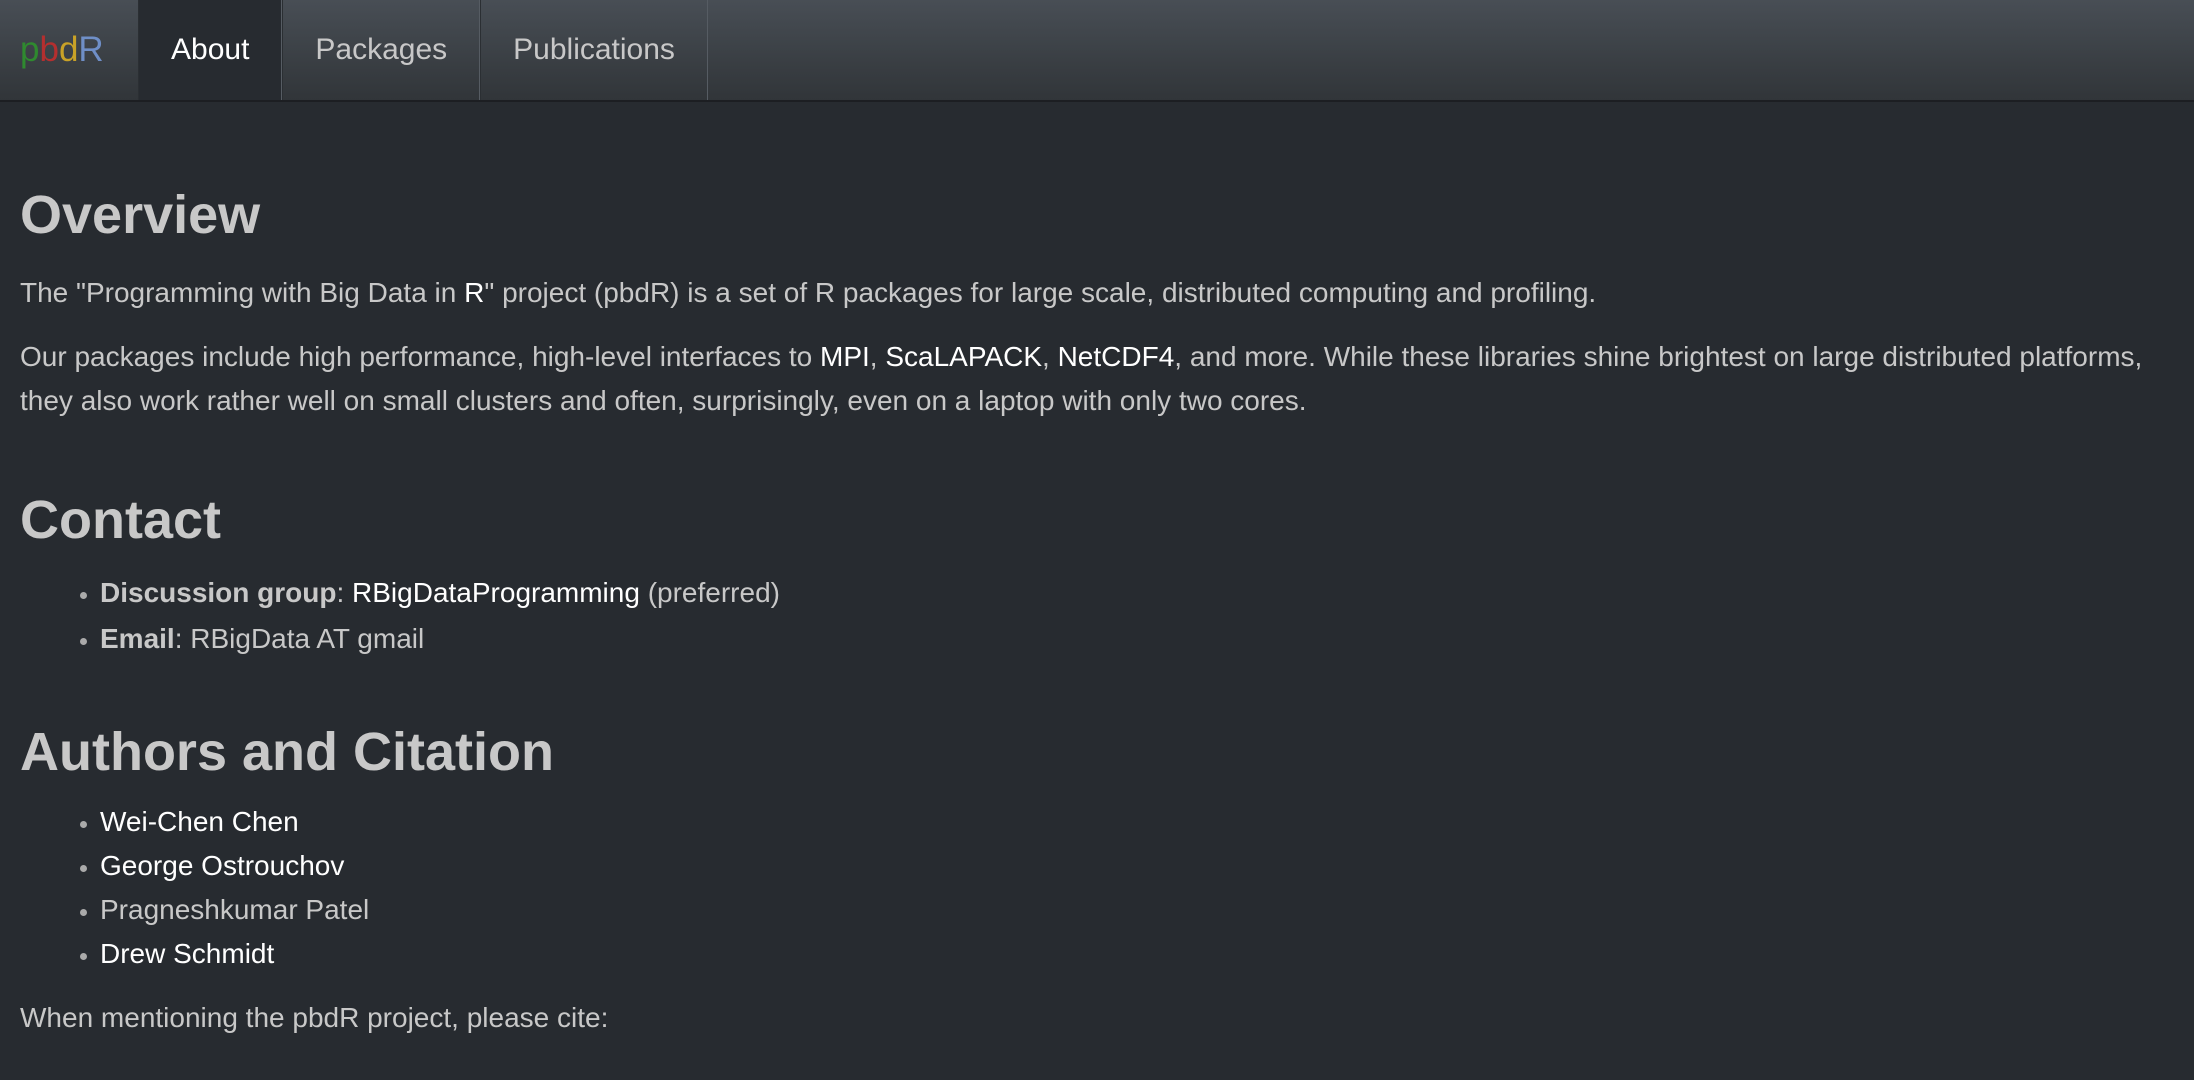 This screenshot has width=2194, height=1080. I want to click on r-link: R, so click(474, 292).